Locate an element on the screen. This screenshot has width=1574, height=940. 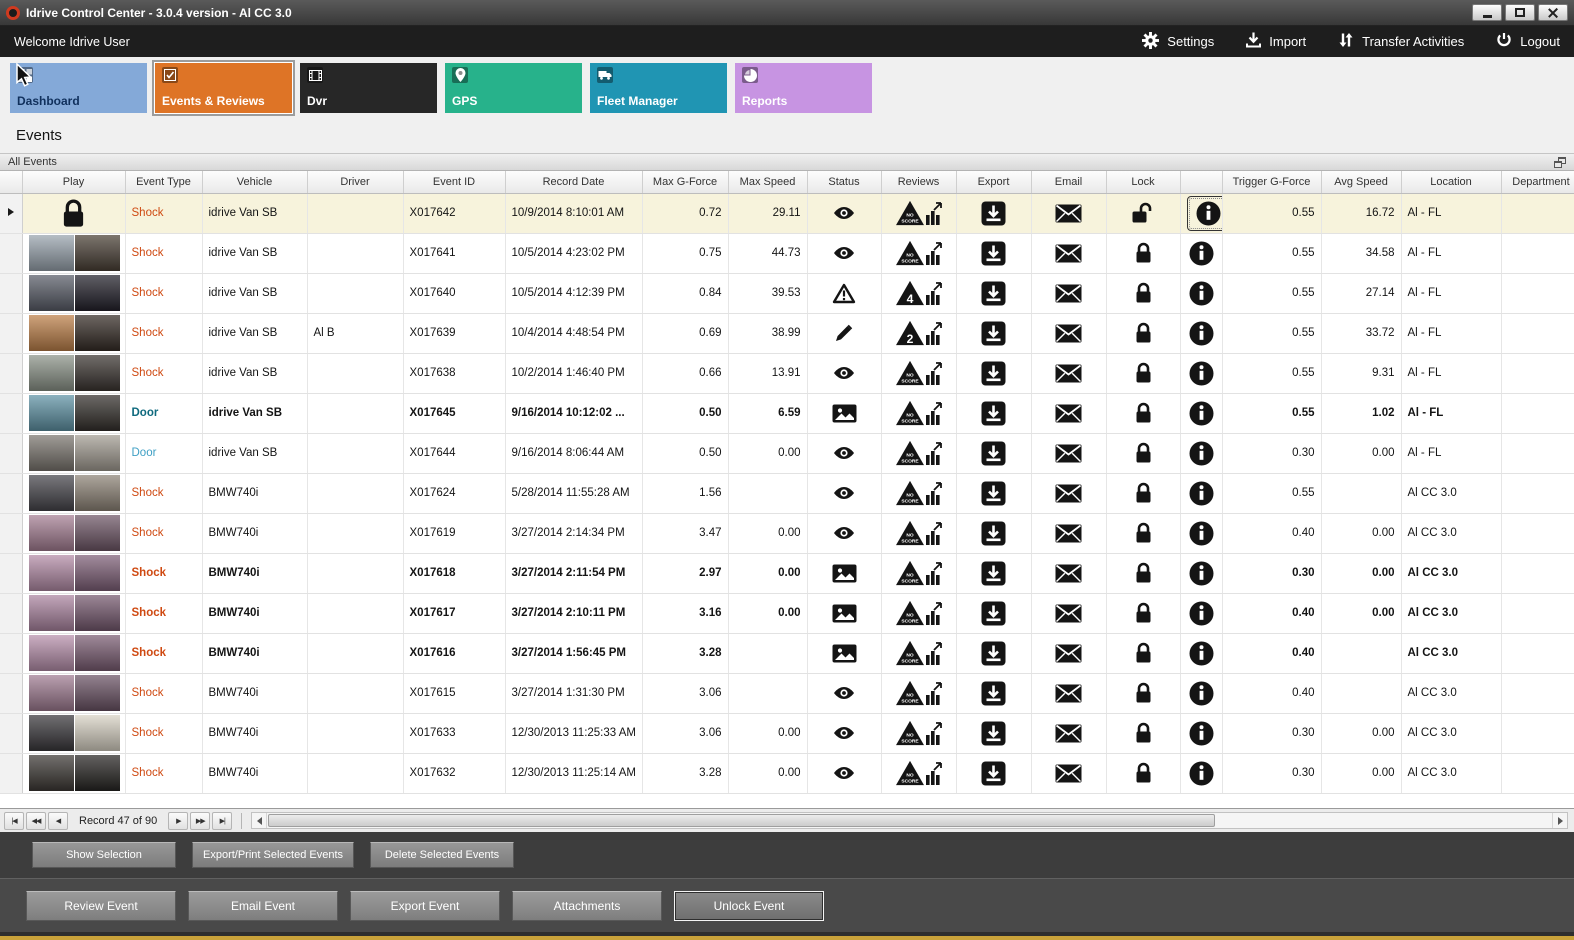
column-header-trigger_g: Trigger G-Force is located at coordinates (1272, 182).